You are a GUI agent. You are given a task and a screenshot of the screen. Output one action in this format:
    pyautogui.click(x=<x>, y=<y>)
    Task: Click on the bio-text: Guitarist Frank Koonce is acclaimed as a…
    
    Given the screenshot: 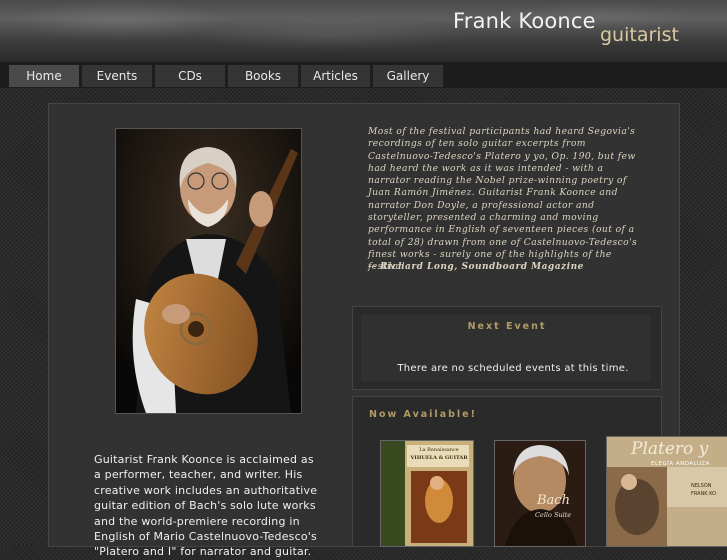 What is the action you would take?
    pyautogui.click(x=206, y=506)
    